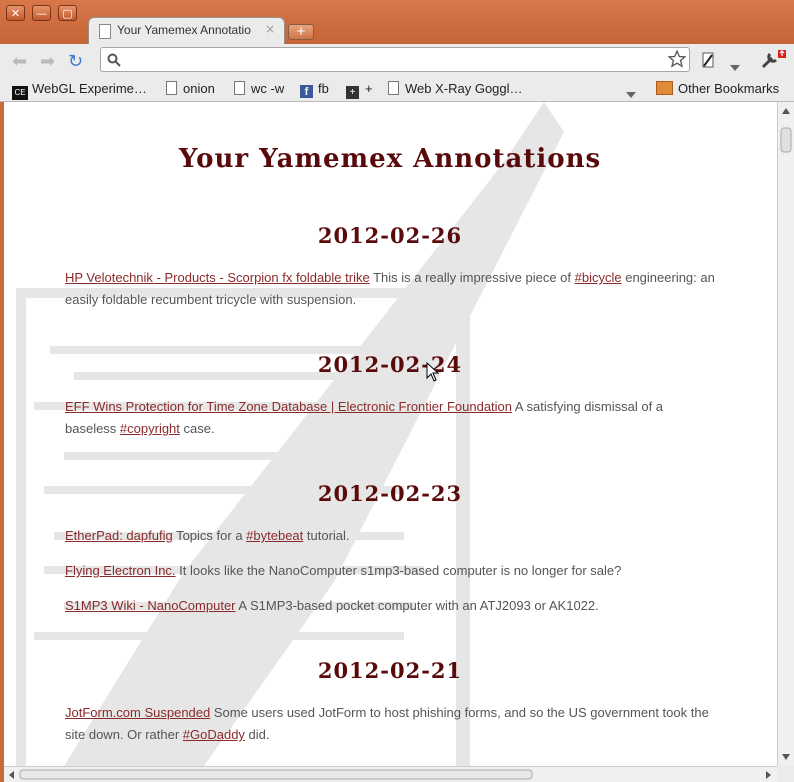  I want to click on address-bar, so click(395, 59).